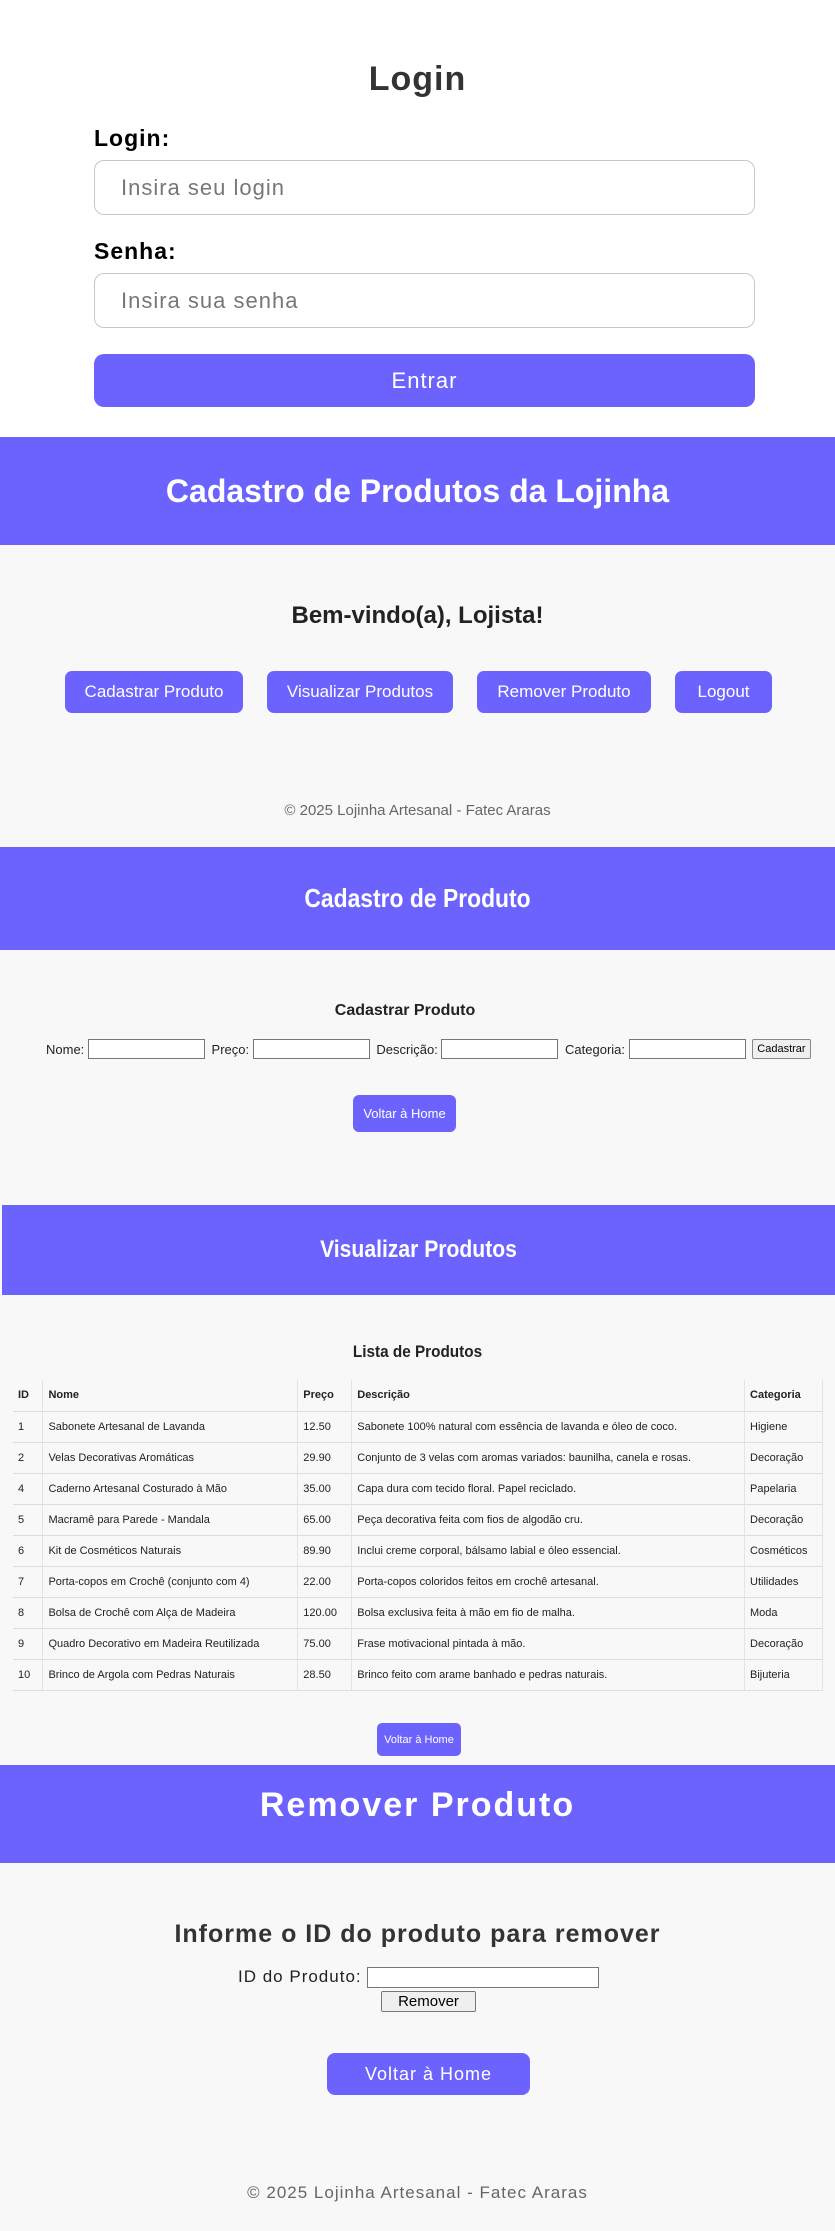  I want to click on cell-description: Frase motivacional pintada à mão., so click(548, 1644).